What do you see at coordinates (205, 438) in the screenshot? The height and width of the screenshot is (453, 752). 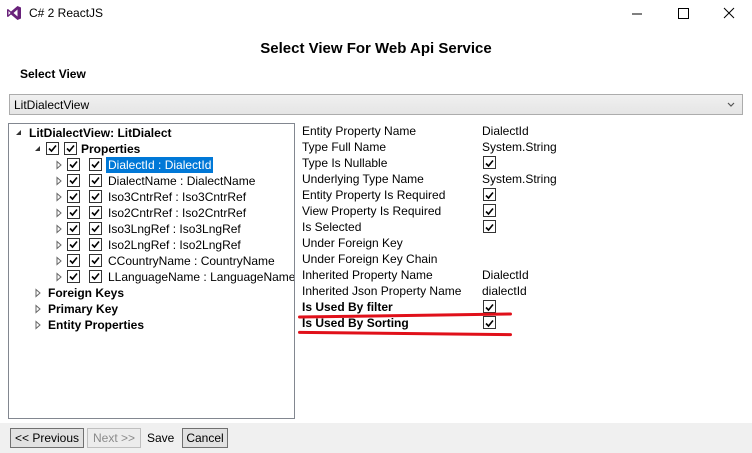 I see `cancel-button: Cancel` at bounding box center [205, 438].